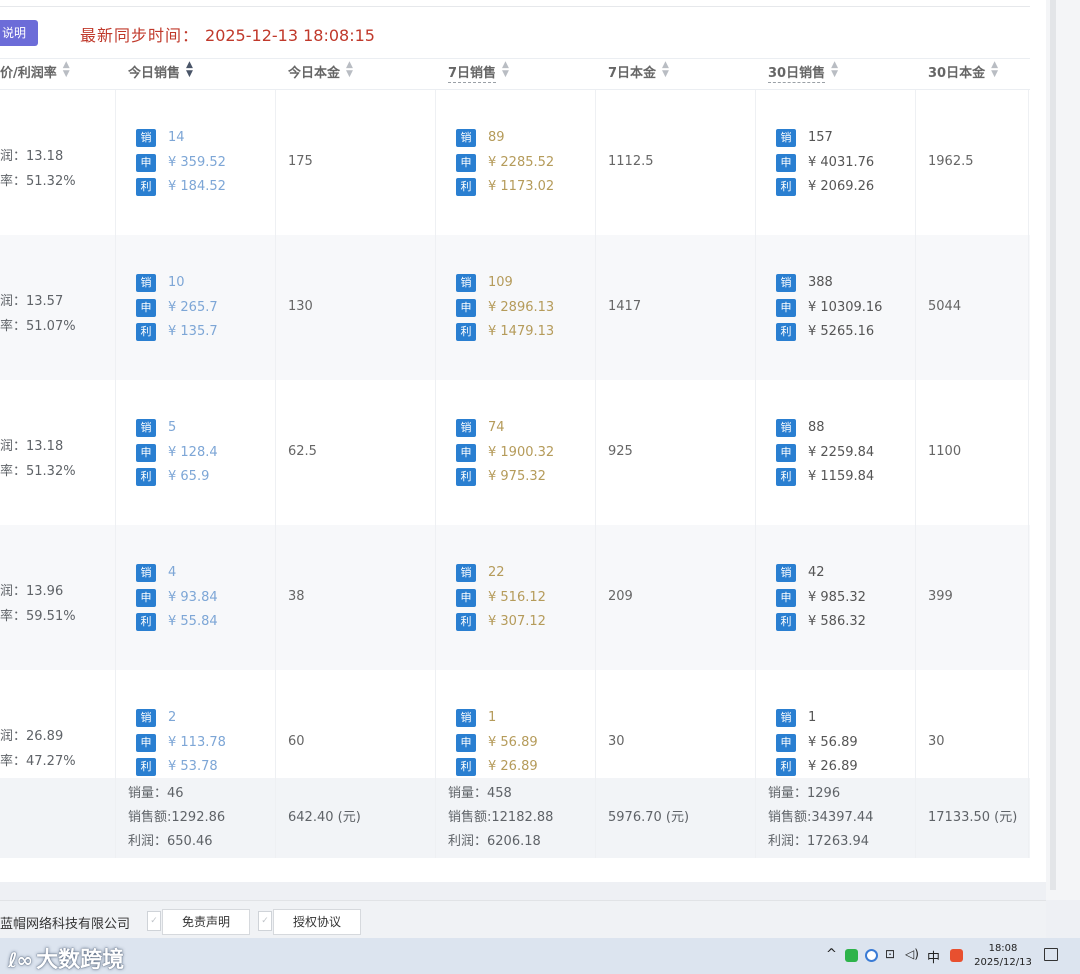 The width and height of the screenshot is (1080, 974). Describe the element at coordinates (32, 736) in the screenshot. I see `profit-value: 润：26.89` at that location.